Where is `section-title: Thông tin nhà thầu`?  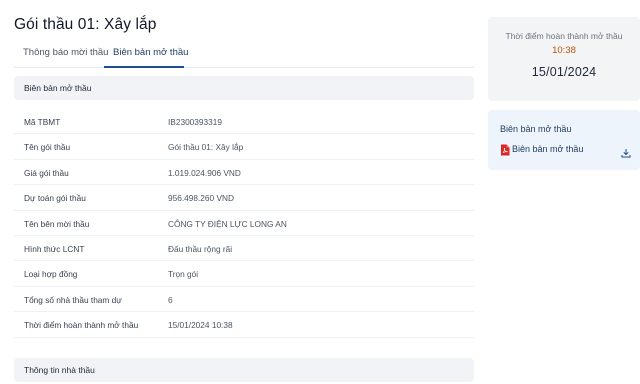 section-title: Thông tin nhà thầu is located at coordinates (59, 370).